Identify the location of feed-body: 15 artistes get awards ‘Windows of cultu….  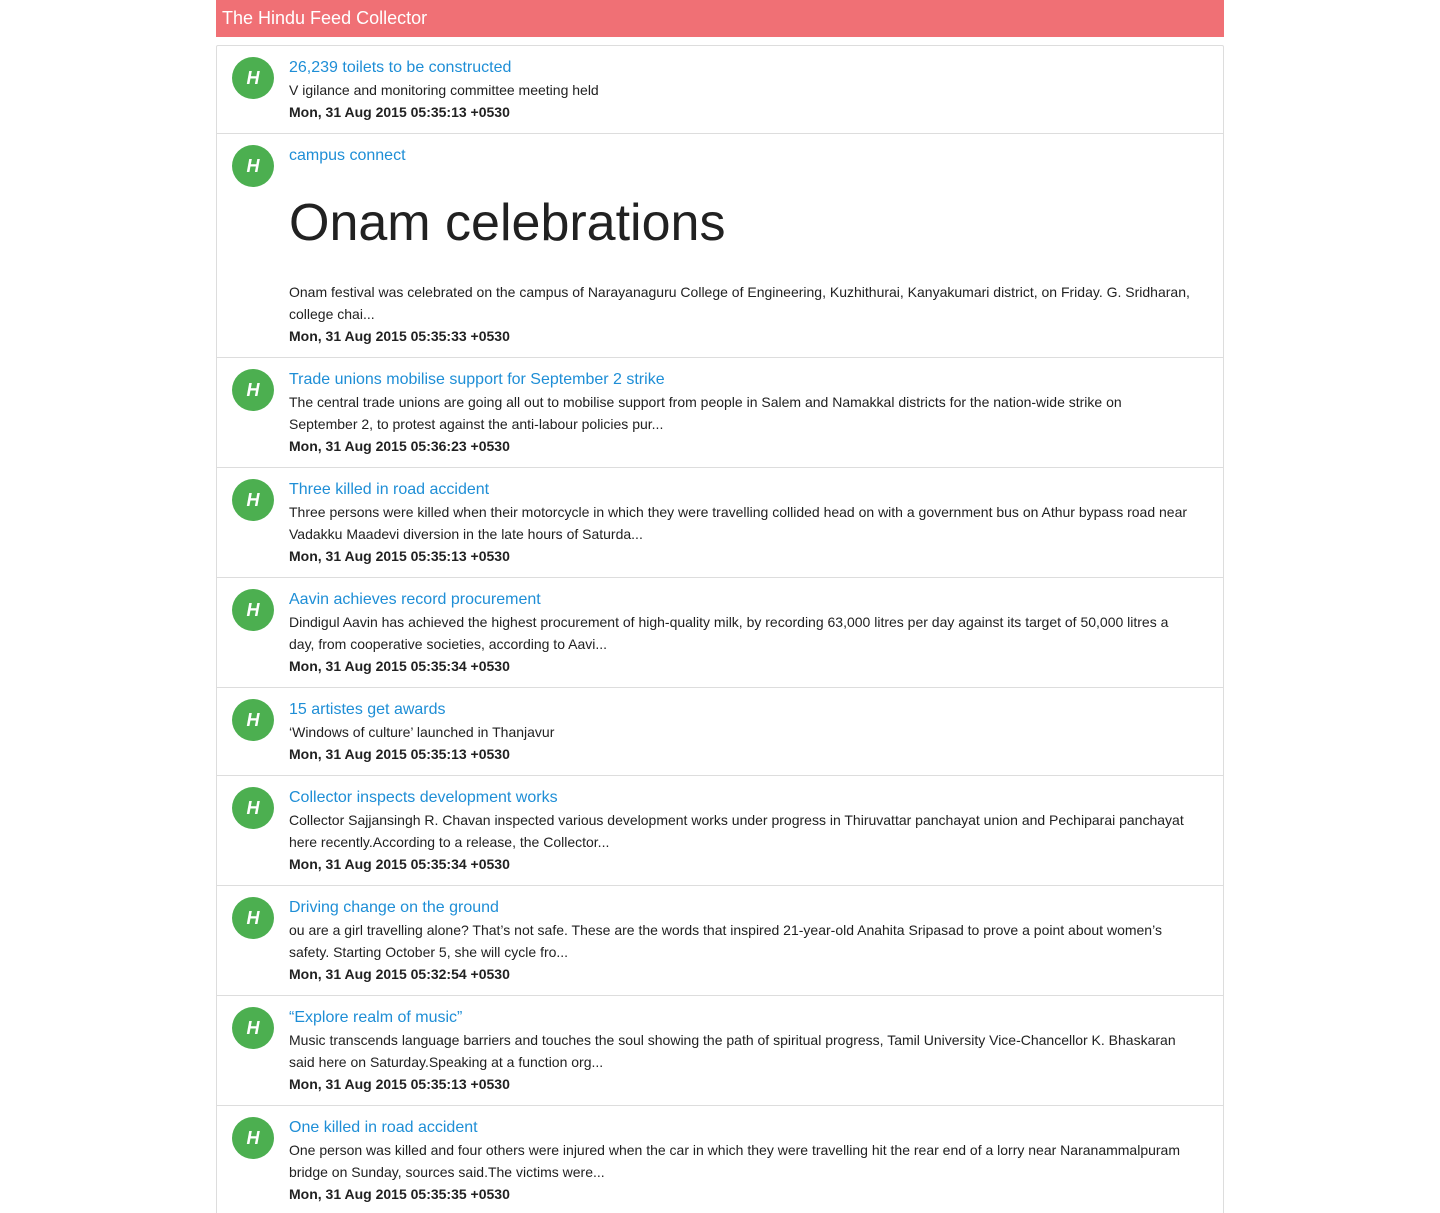
(720, 731).